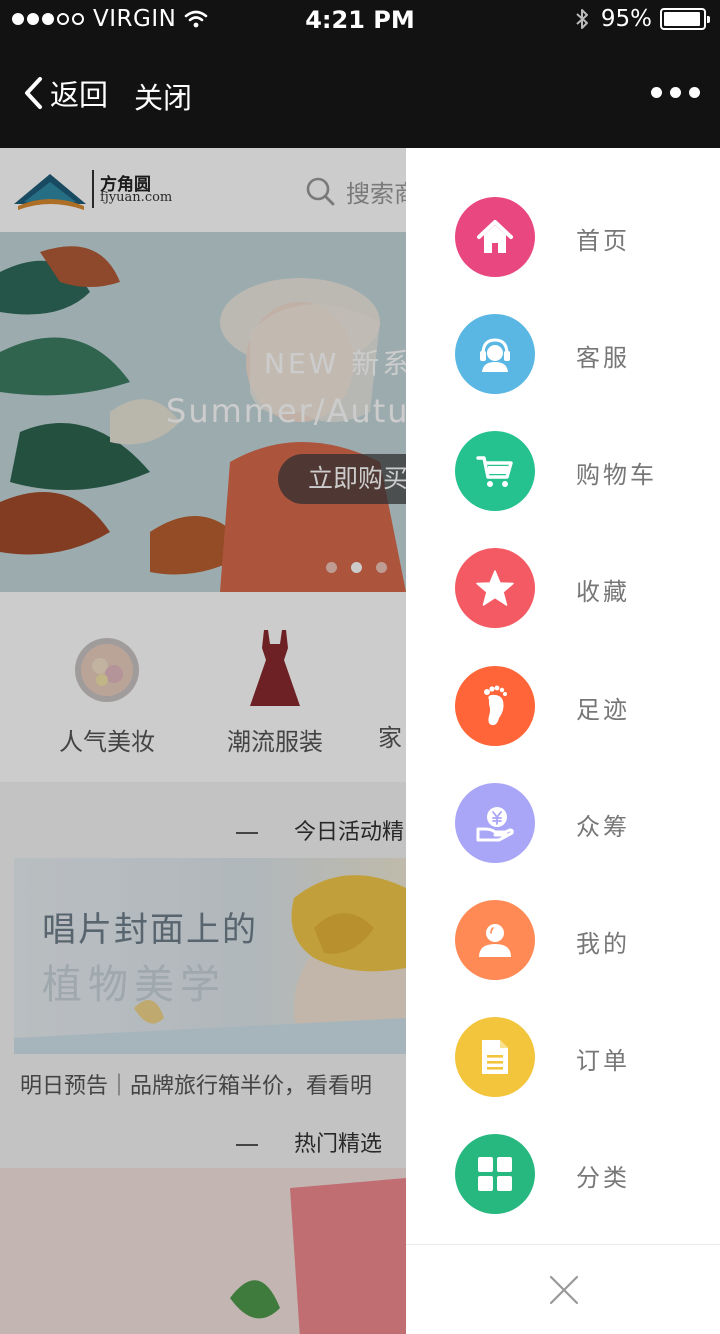  Describe the element at coordinates (134, 985) in the screenshot. I see `promo-subtitle: 植物美学` at that location.